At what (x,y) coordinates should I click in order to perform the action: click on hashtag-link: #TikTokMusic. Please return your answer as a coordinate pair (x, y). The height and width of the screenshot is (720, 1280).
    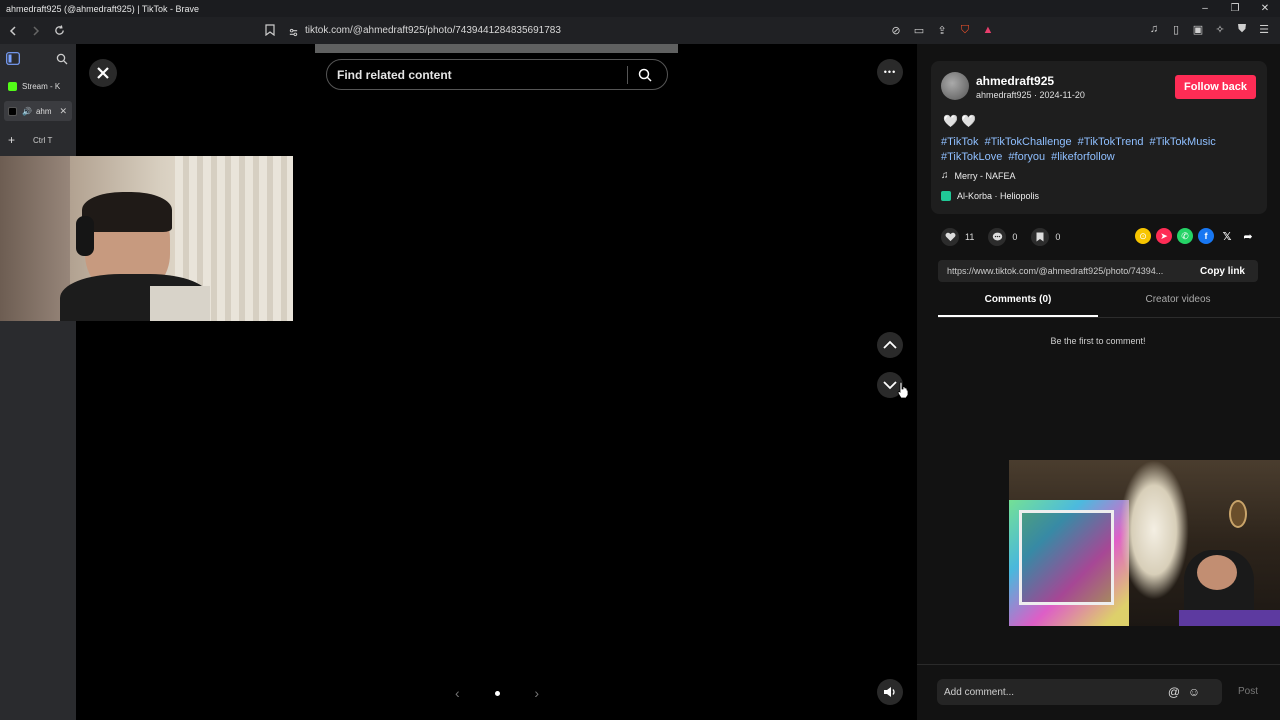
    Looking at the image, I should click on (1183, 142).